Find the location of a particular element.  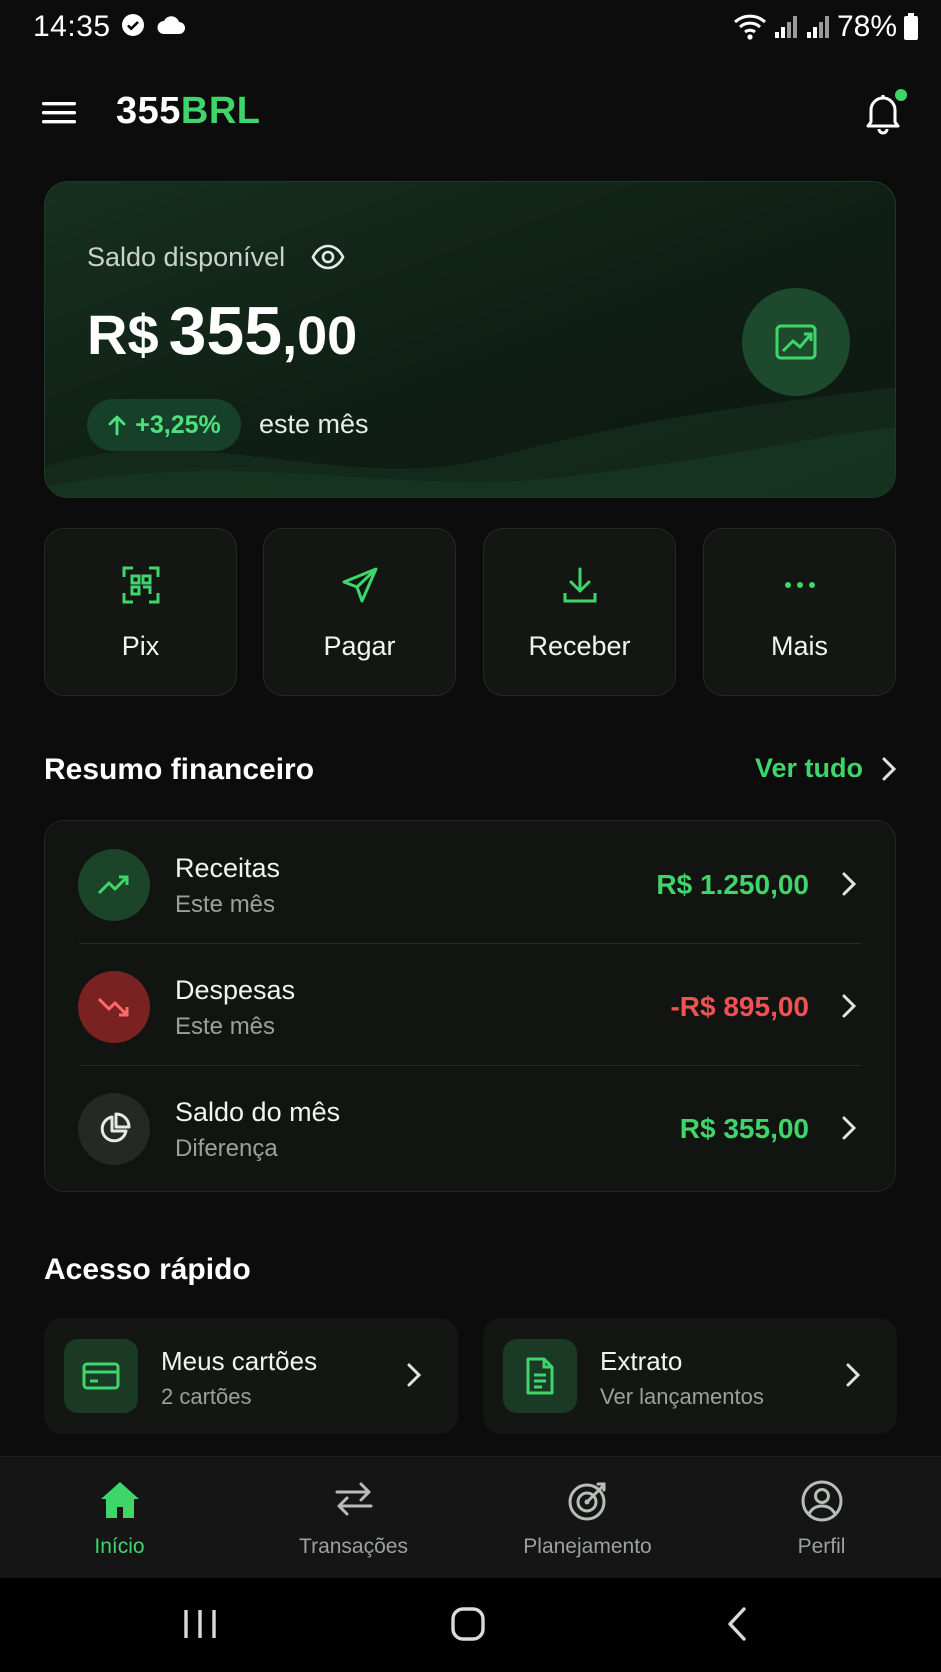

row-title: Saldo do mês is located at coordinates (258, 1112).